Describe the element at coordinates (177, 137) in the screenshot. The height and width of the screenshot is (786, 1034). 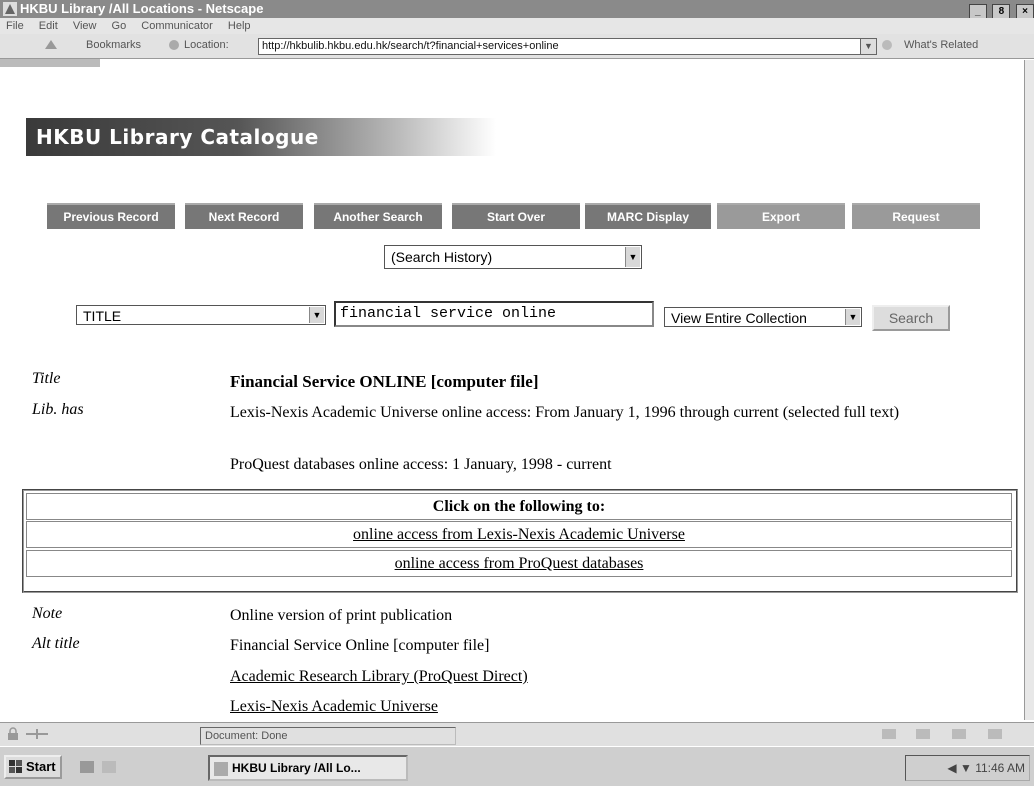
I see `banner-title: HKBU Library Catalogue` at that location.